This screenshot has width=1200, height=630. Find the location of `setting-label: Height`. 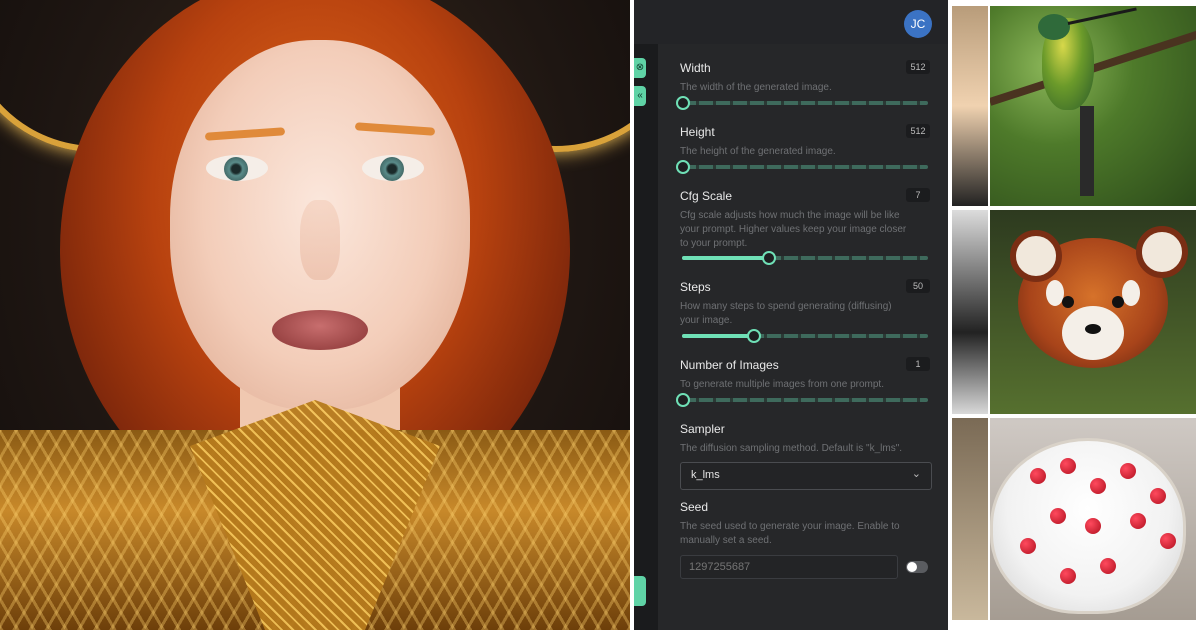

setting-label: Height is located at coordinates (697, 132).